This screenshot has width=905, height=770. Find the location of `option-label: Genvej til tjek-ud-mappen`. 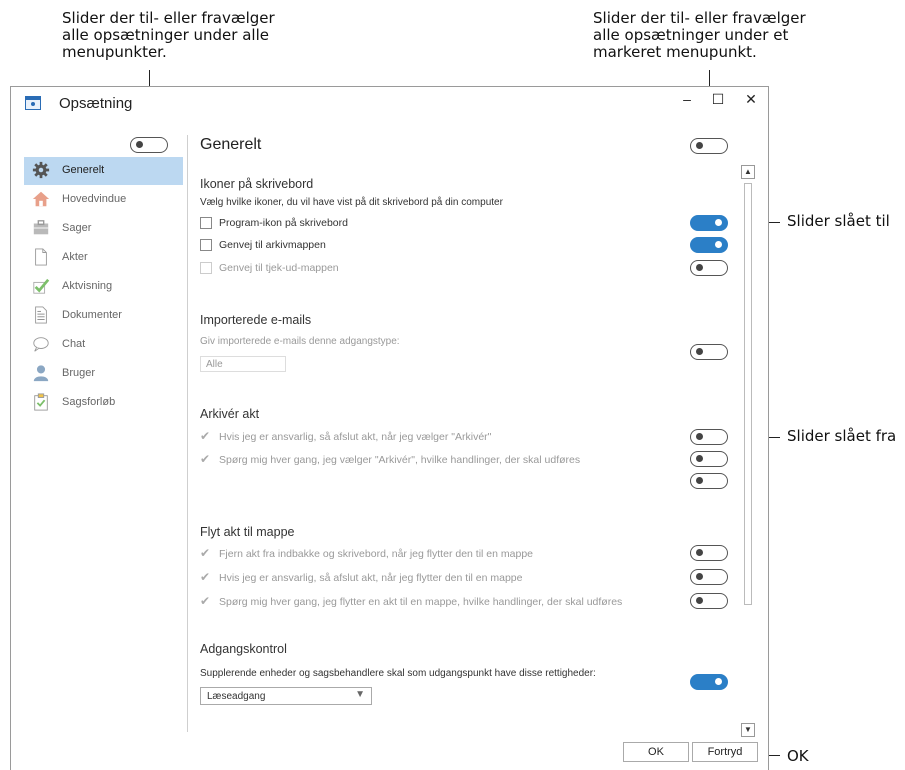

option-label: Genvej til tjek-ud-mappen is located at coordinates (279, 268).